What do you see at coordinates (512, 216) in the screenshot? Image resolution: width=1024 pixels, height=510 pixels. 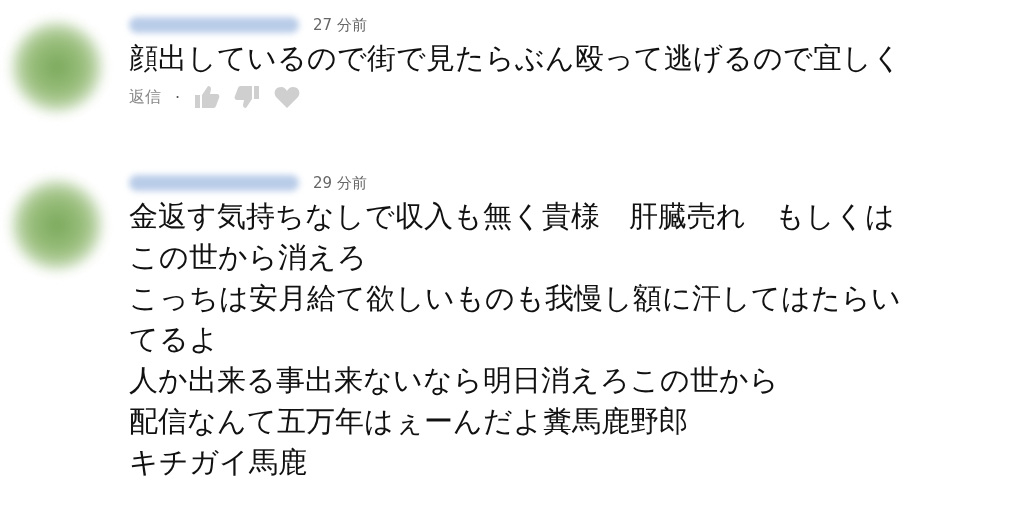 I see `comment-text: 金返す気持ちなしで収入も無く貴様 肝臓売れ もしくは` at bounding box center [512, 216].